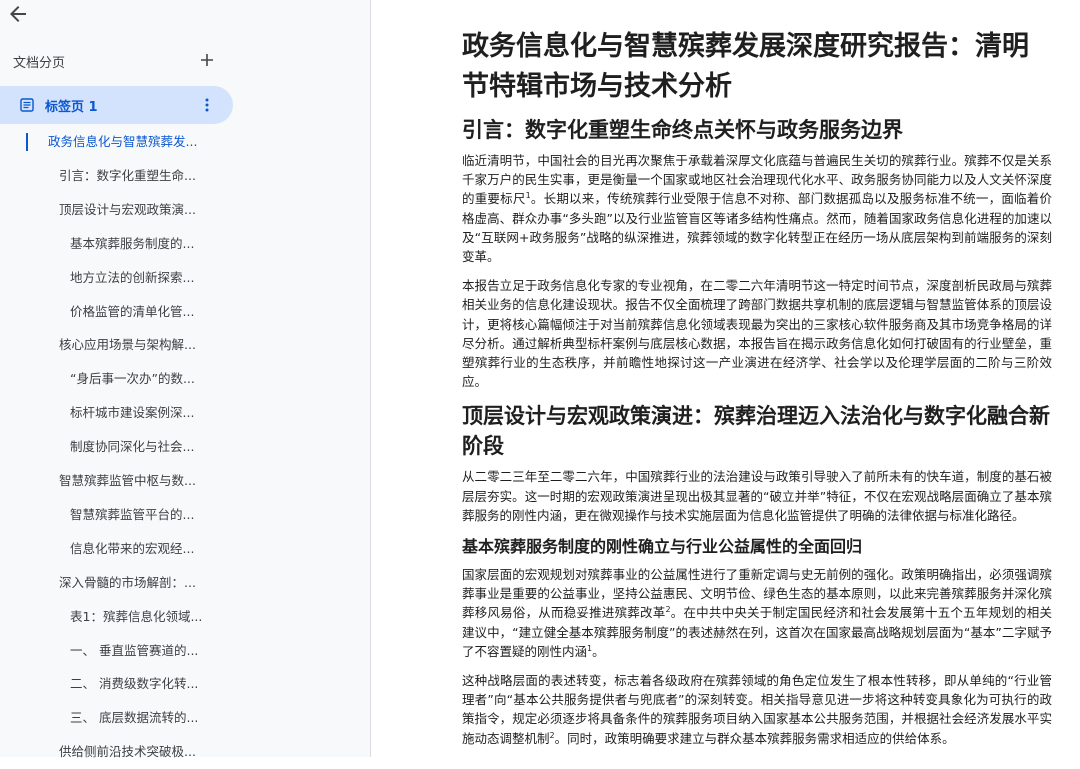 The image size is (1080, 769). I want to click on subsection-heading: 基本殡葬服务制度的刚性确立与行业公益属性的全面回归, so click(757, 547).